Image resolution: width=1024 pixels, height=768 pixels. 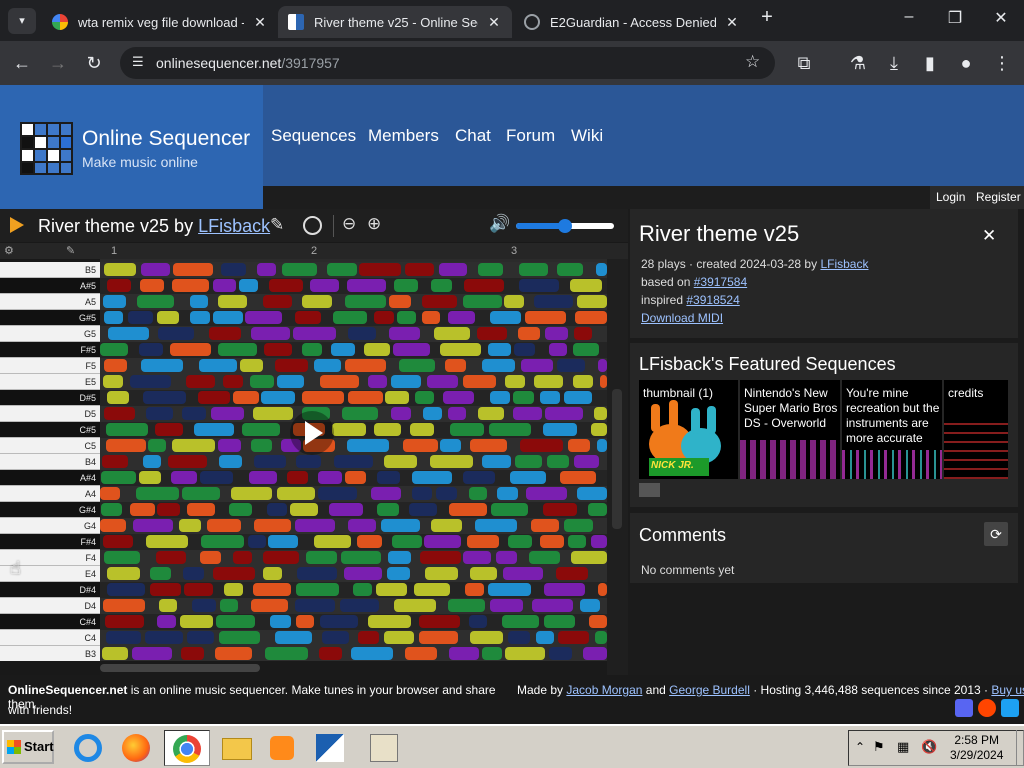 I want to click on close-tab-icon: ✕, so click(x=260, y=22).